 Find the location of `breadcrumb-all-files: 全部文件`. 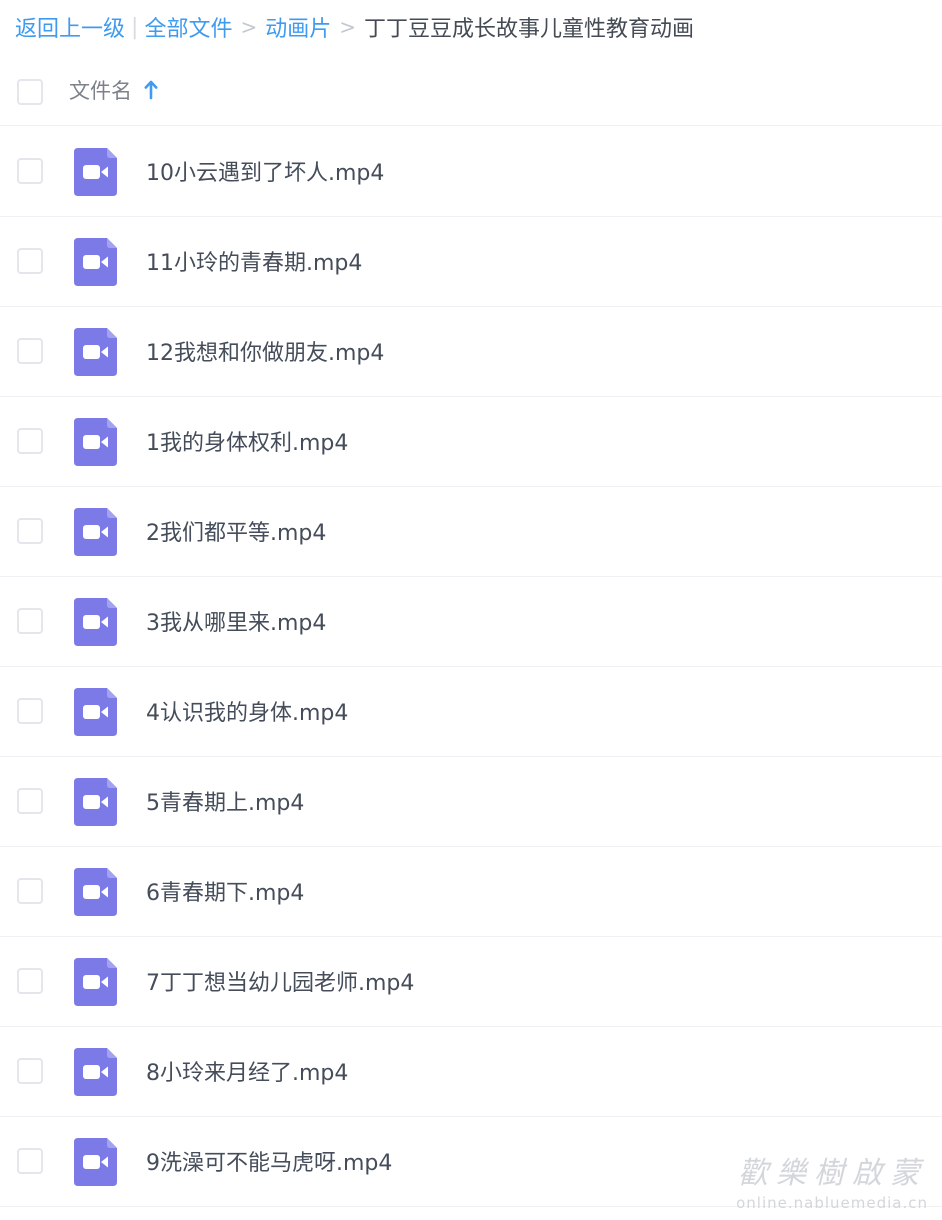

breadcrumb-all-files: 全部文件 is located at coordinates (188, 27).